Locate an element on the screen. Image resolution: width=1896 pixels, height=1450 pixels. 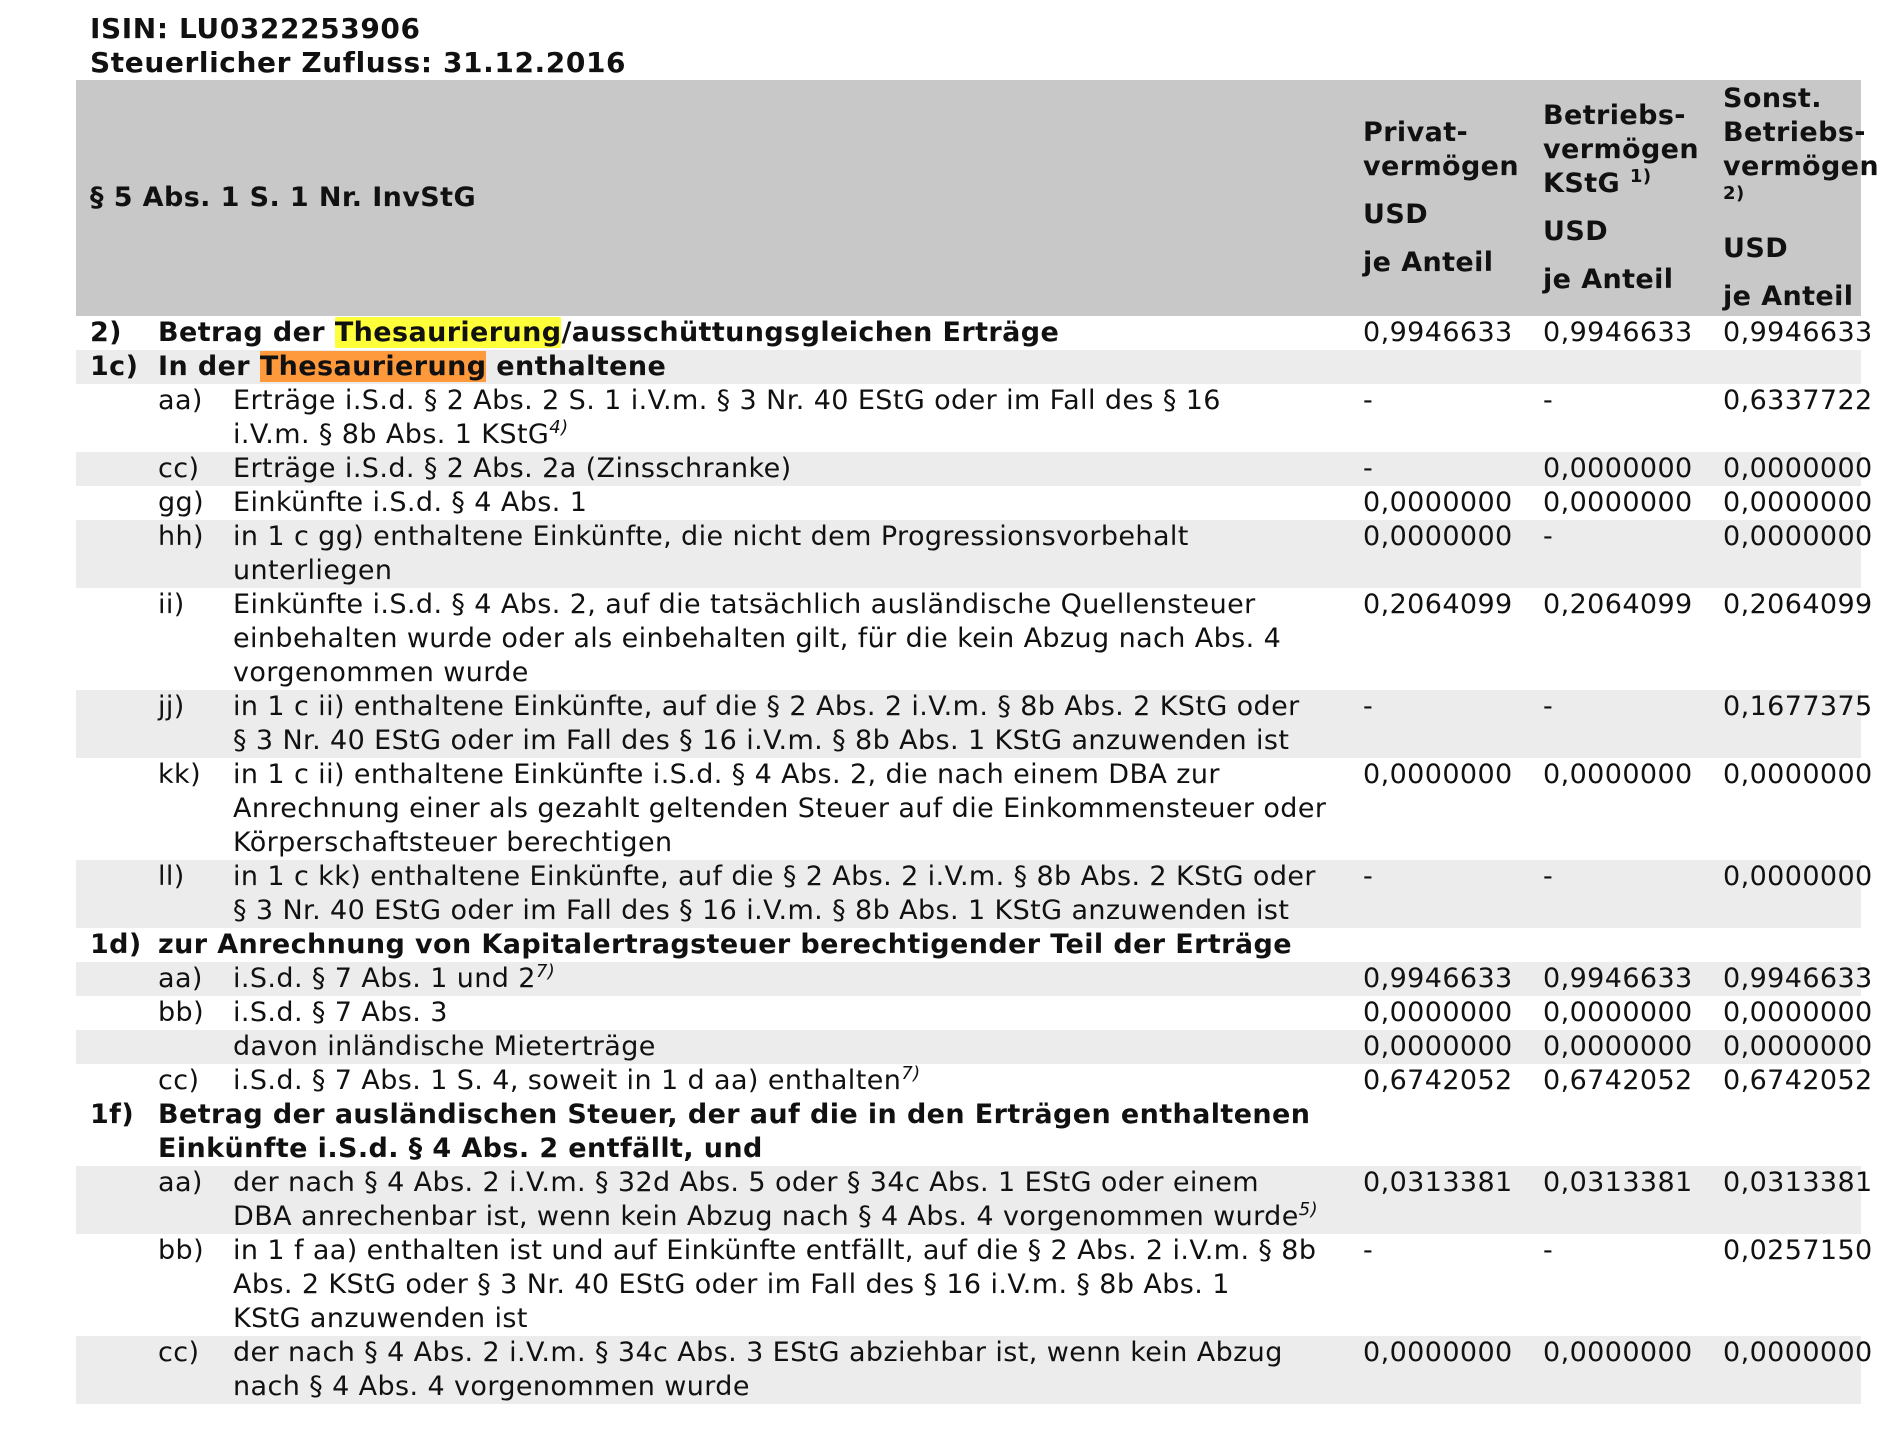
footnote-ref: 5) is located at coordinates (1308, 1209).